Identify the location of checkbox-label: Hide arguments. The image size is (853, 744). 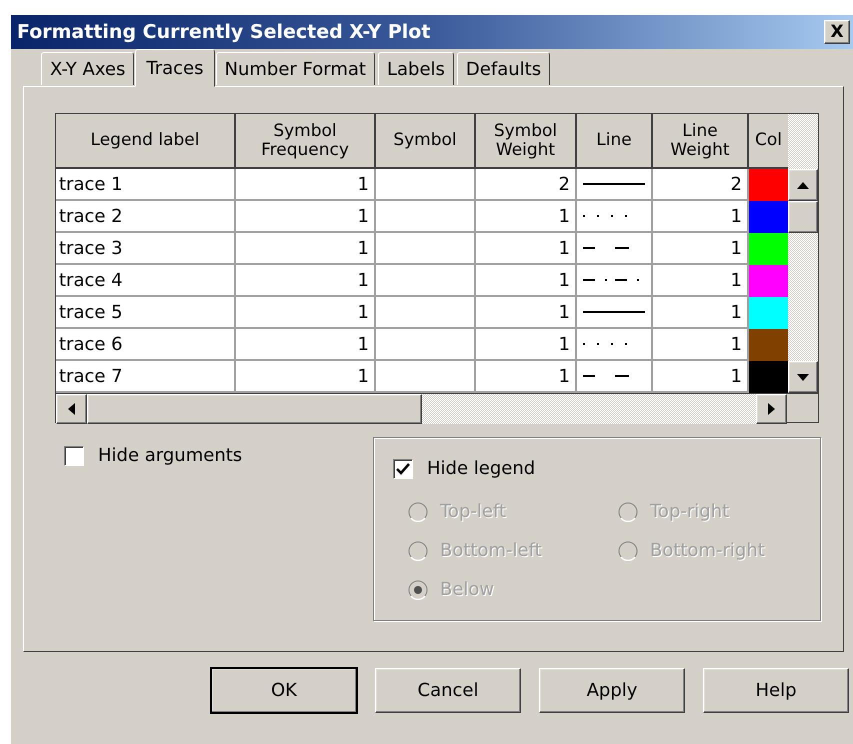
(170, 455).